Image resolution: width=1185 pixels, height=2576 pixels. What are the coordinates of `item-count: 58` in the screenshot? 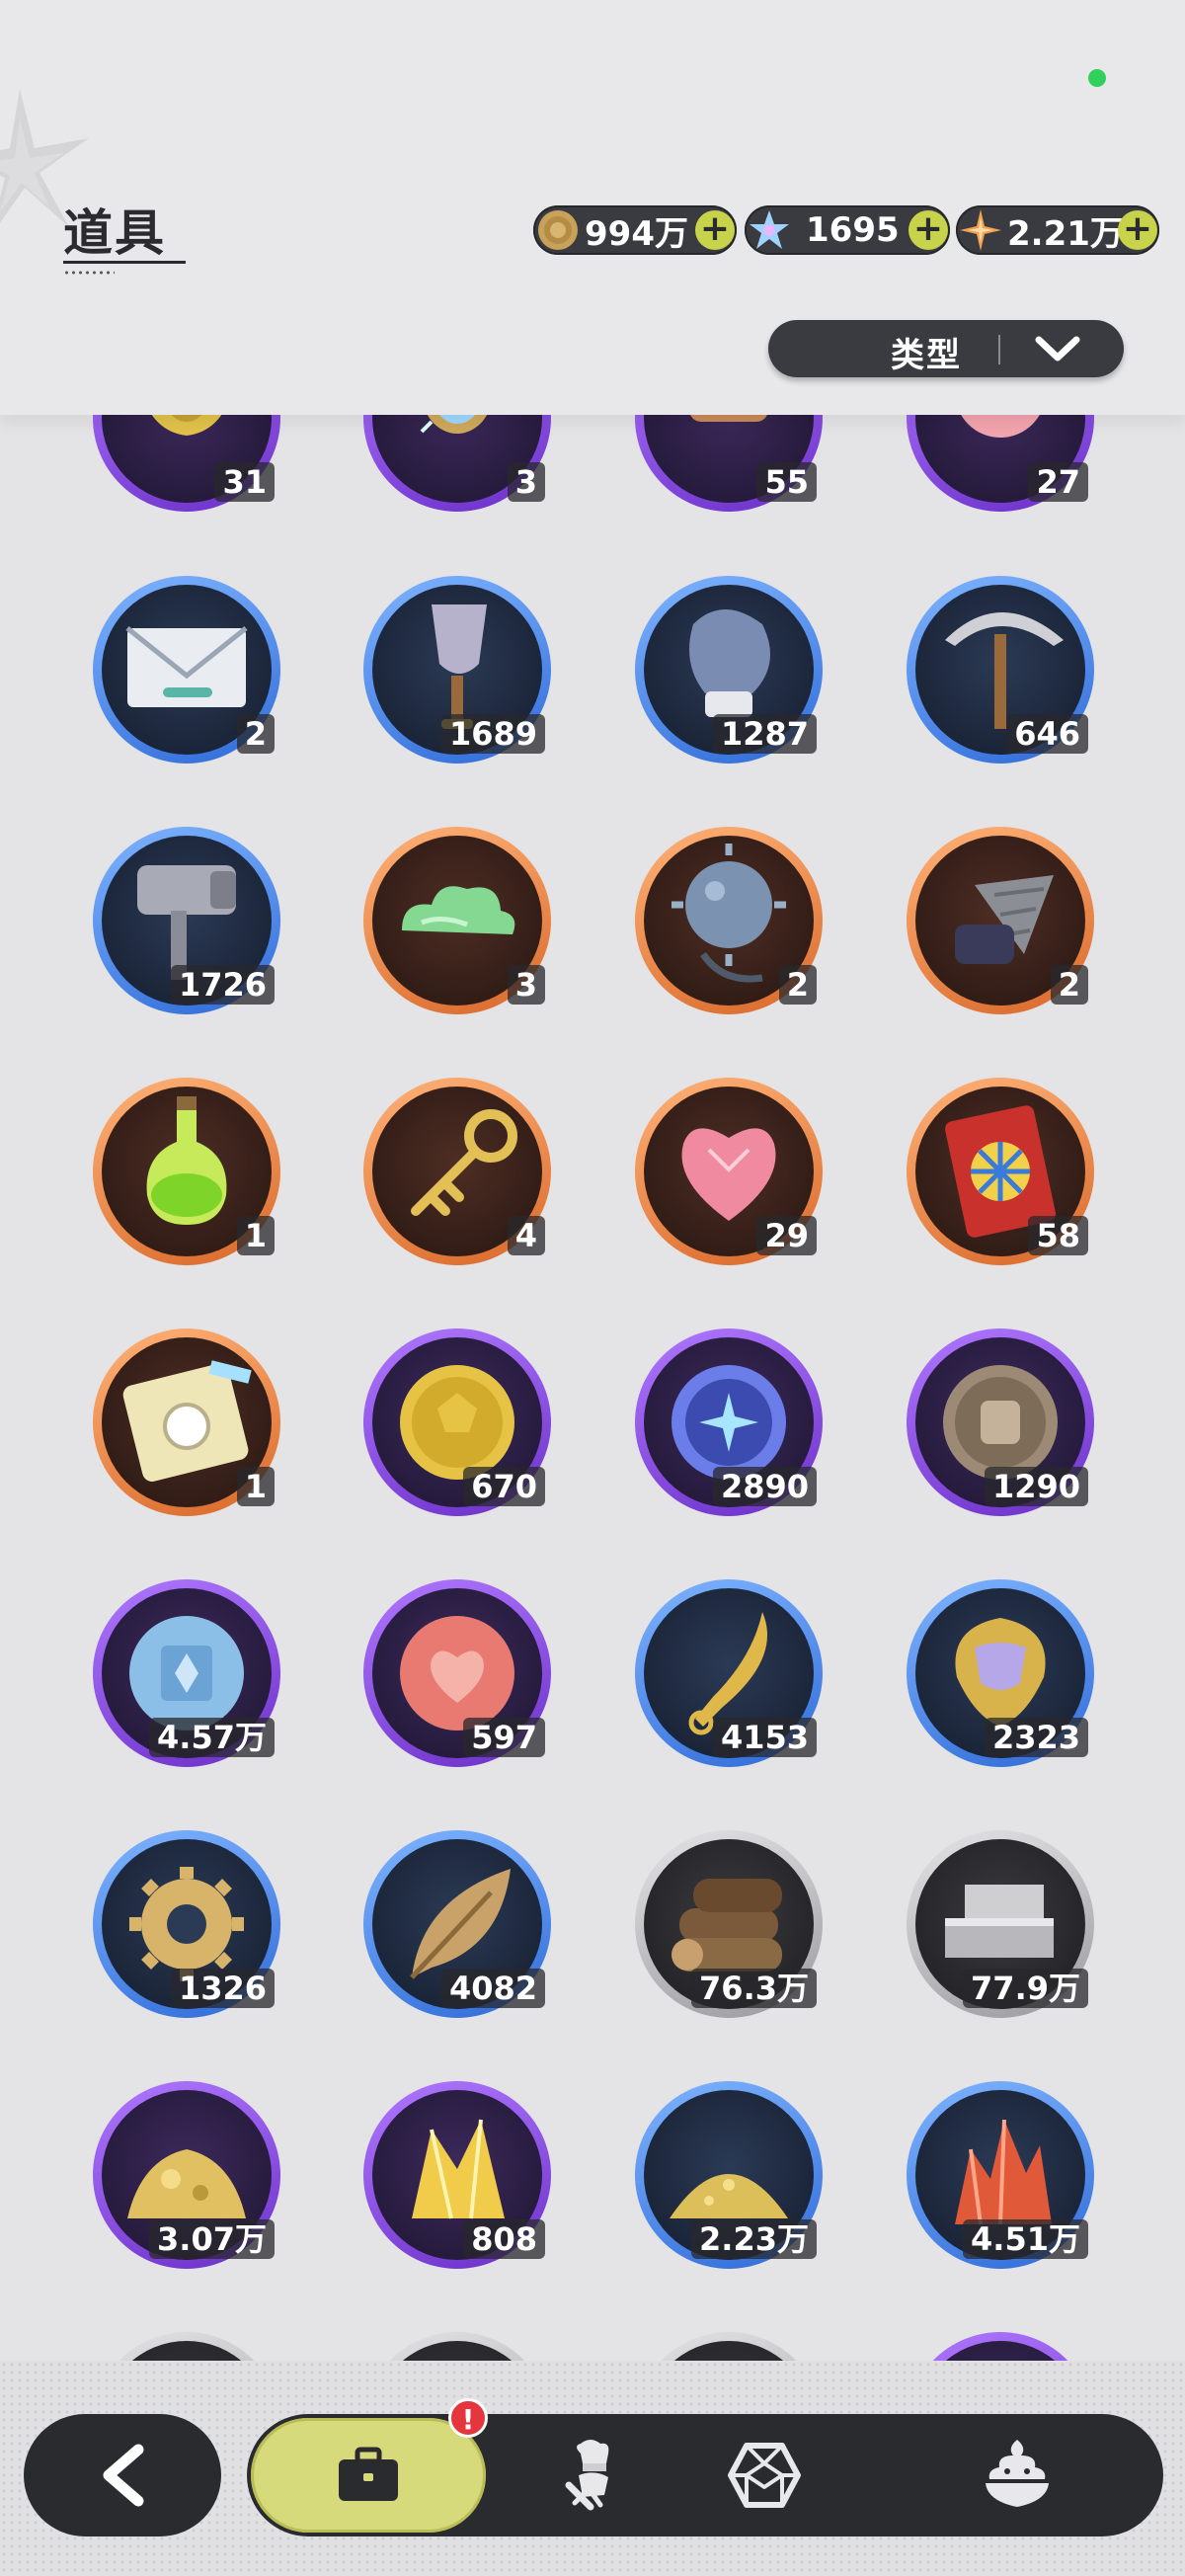 It's located at (1058, 1235).